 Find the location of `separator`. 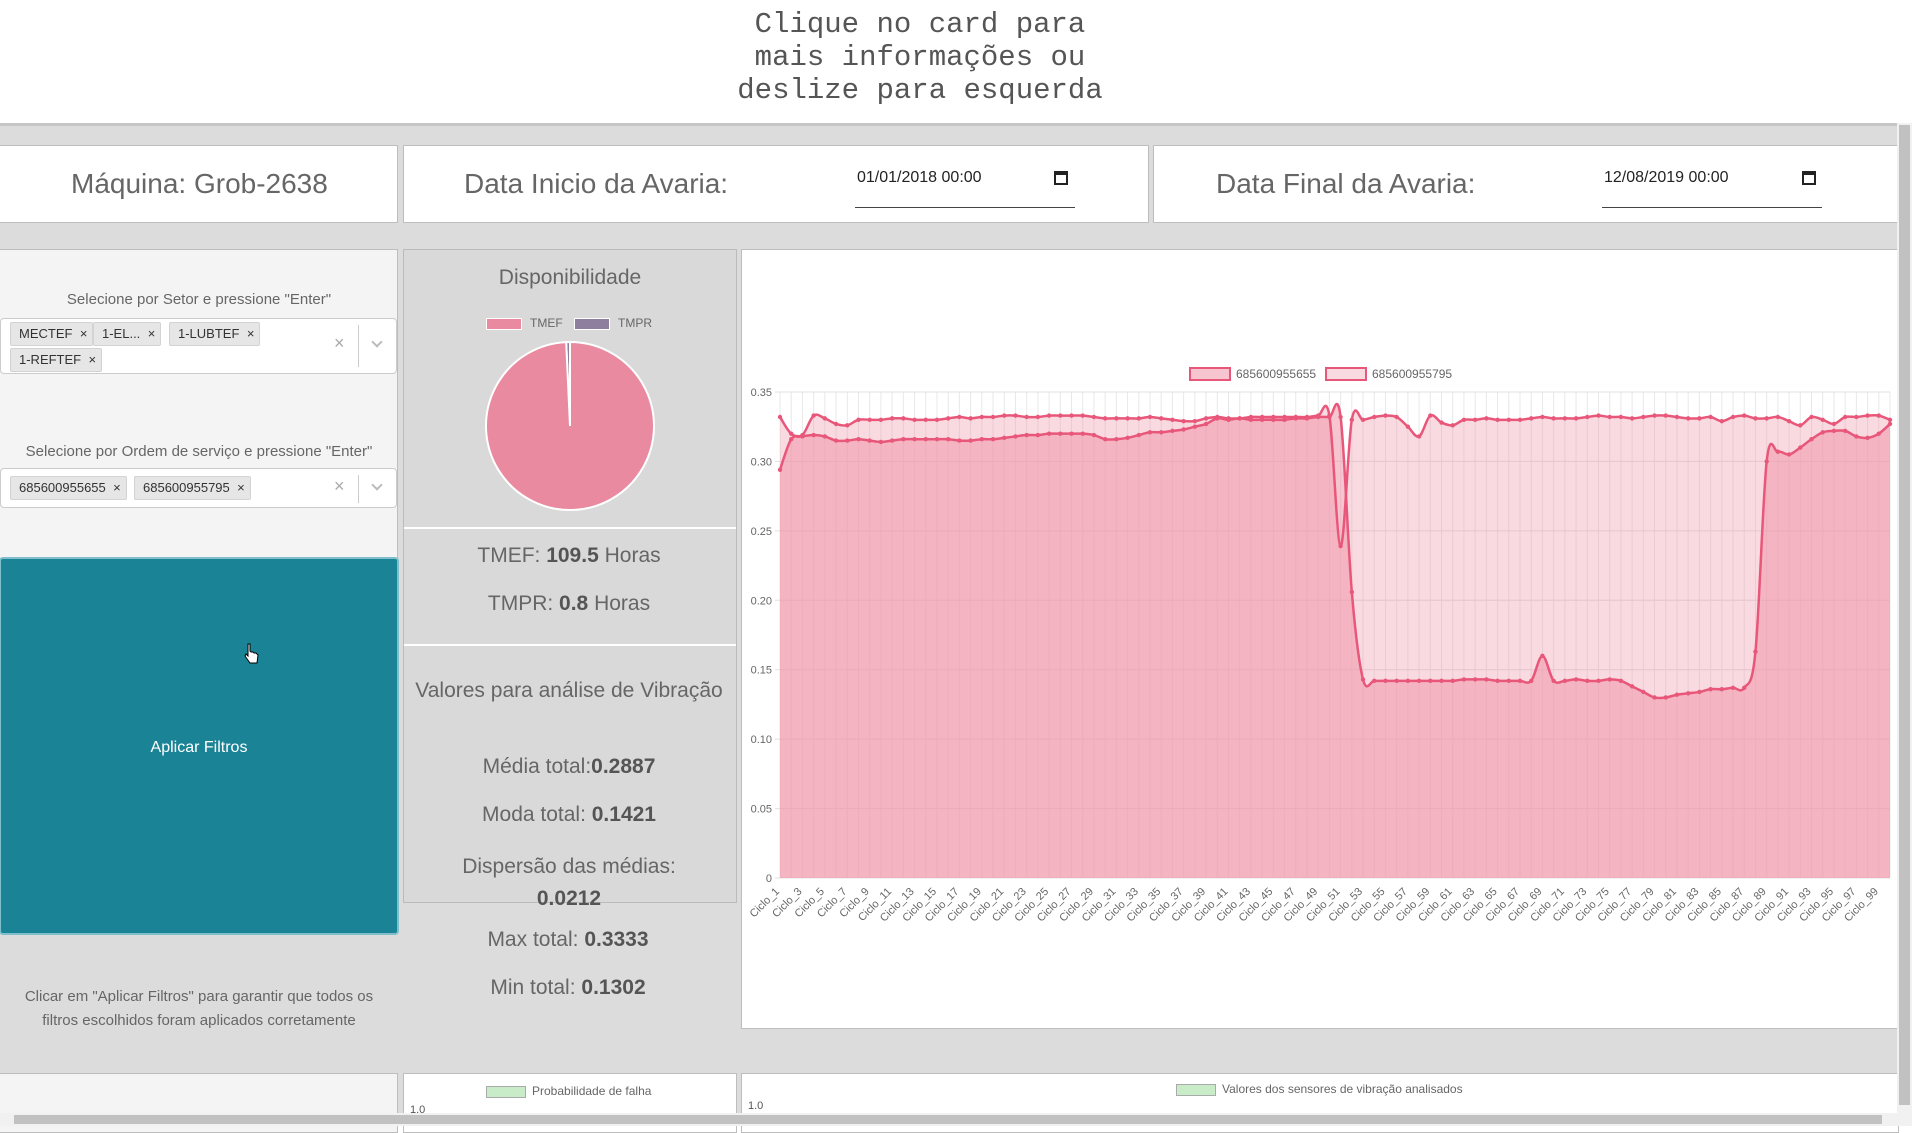

separator is located at coordinates (358, 489).